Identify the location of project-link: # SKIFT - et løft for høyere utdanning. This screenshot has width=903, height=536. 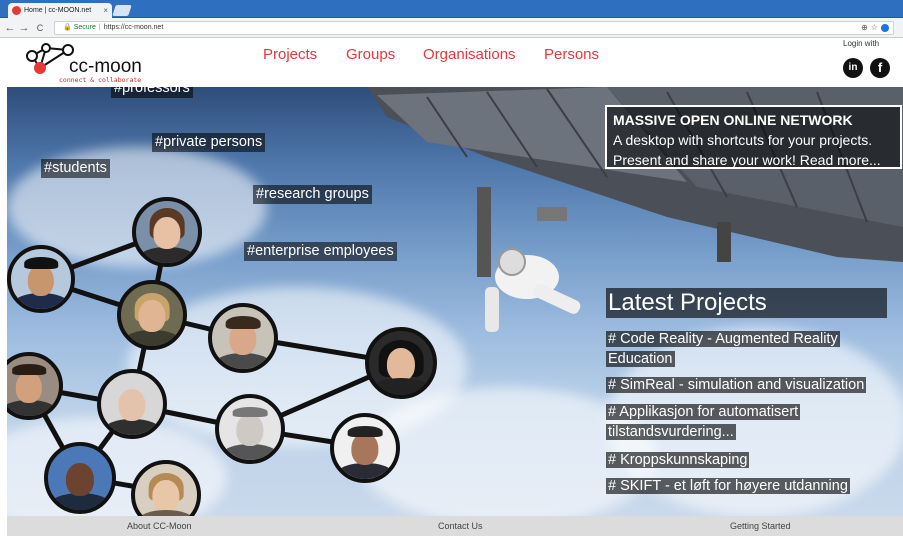
(746, 486).